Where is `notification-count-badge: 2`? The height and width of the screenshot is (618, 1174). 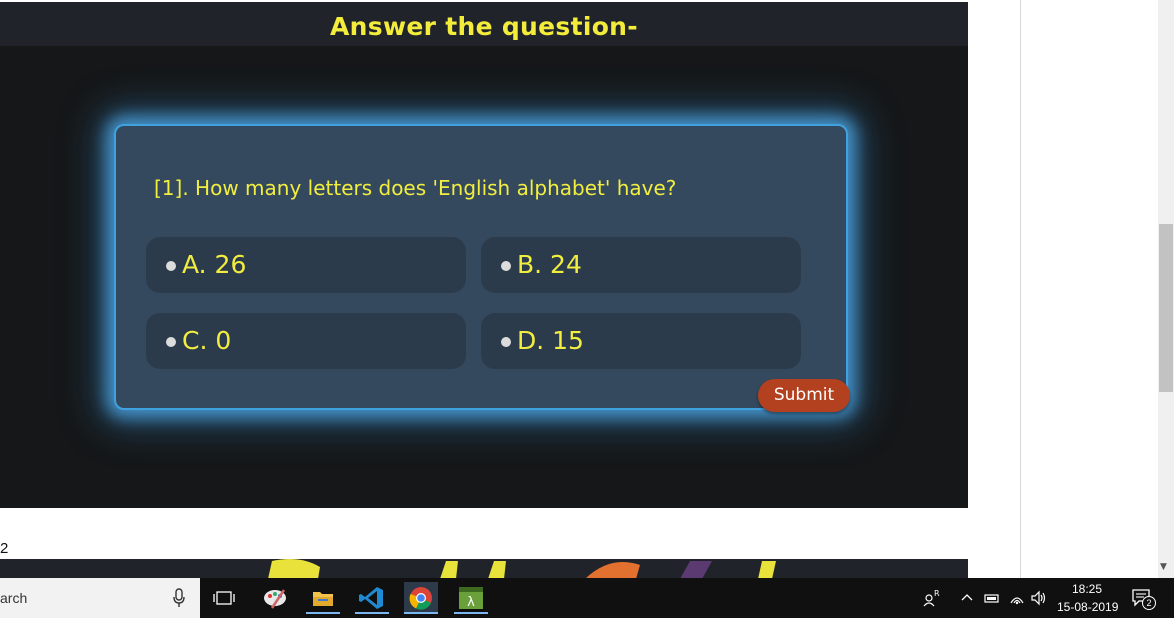 notification-count-badge: 2 is located at coordinates (1149, 603).